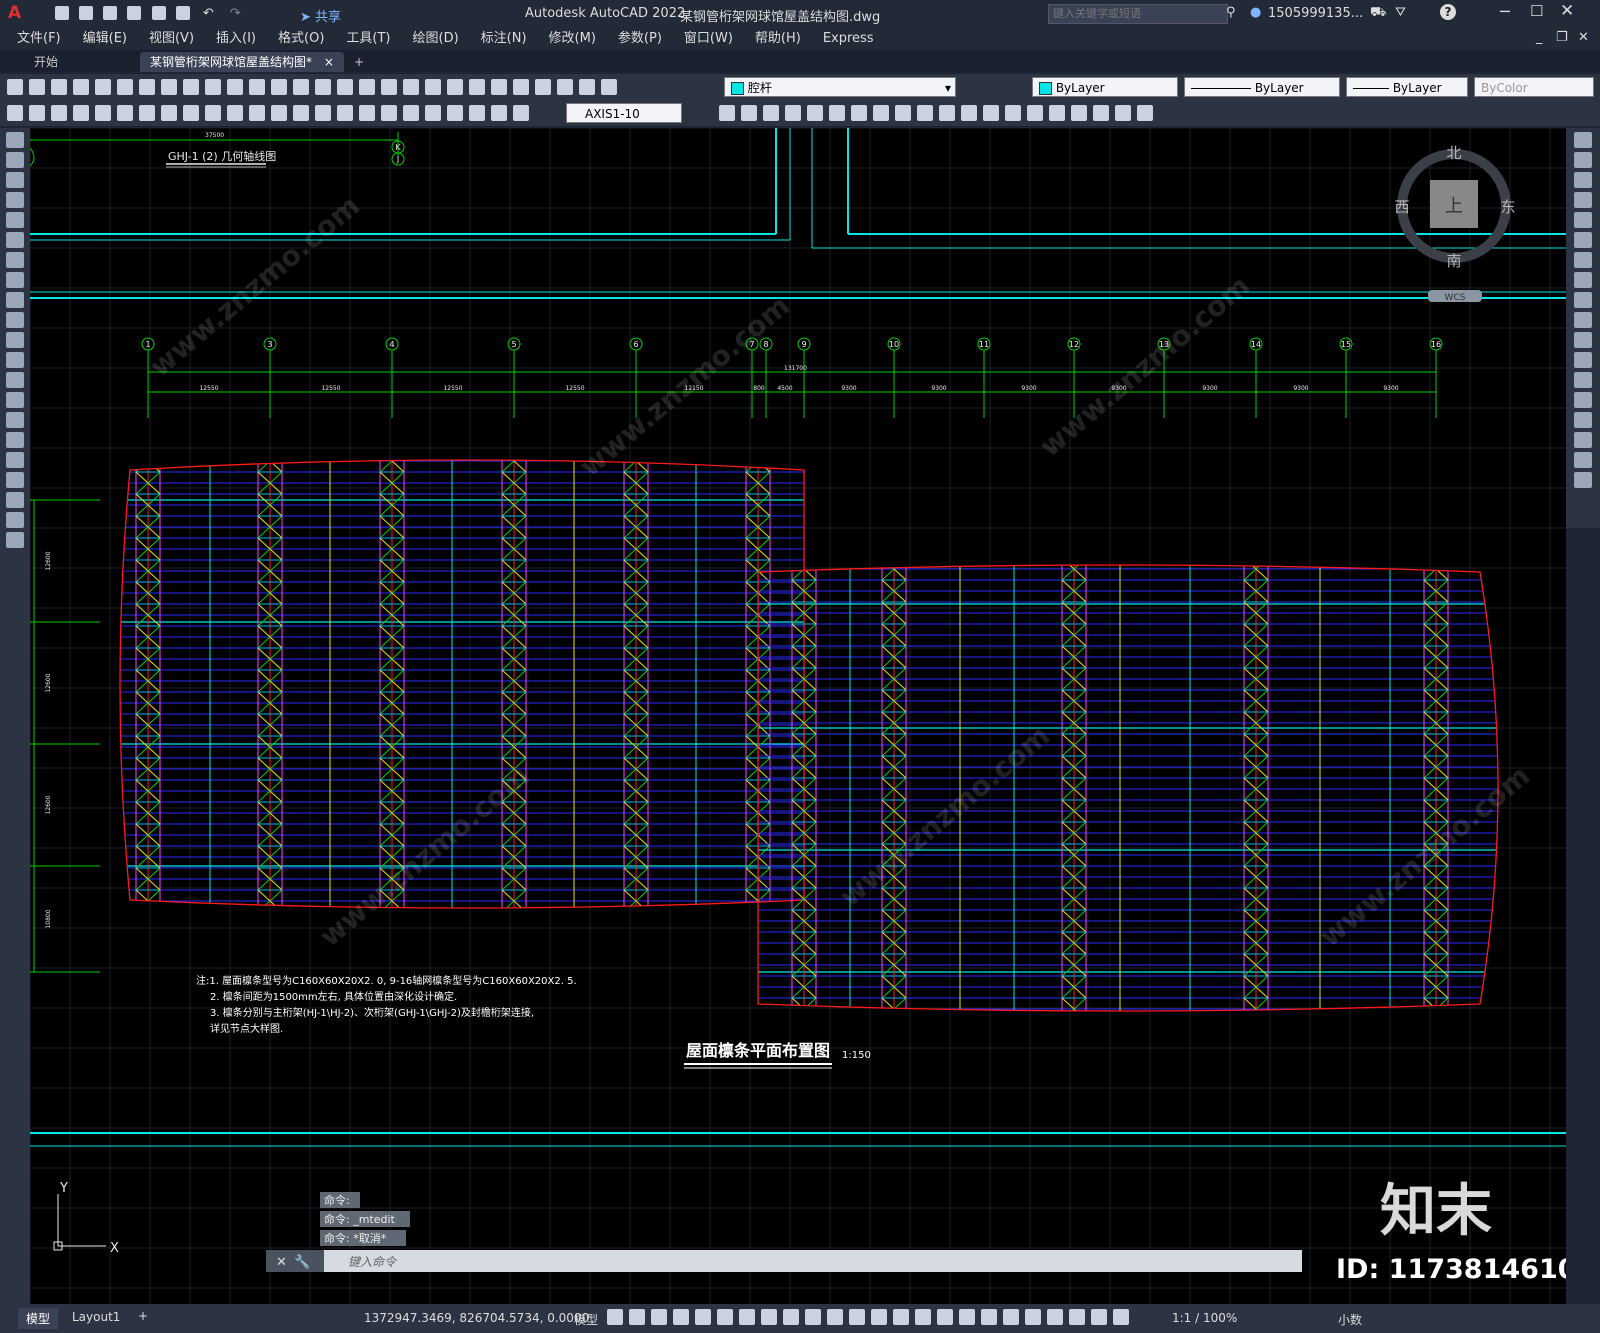  Describe the element at coordinates (359, 62) in the screenshot. I see `new-tab-icon: +` at that location.